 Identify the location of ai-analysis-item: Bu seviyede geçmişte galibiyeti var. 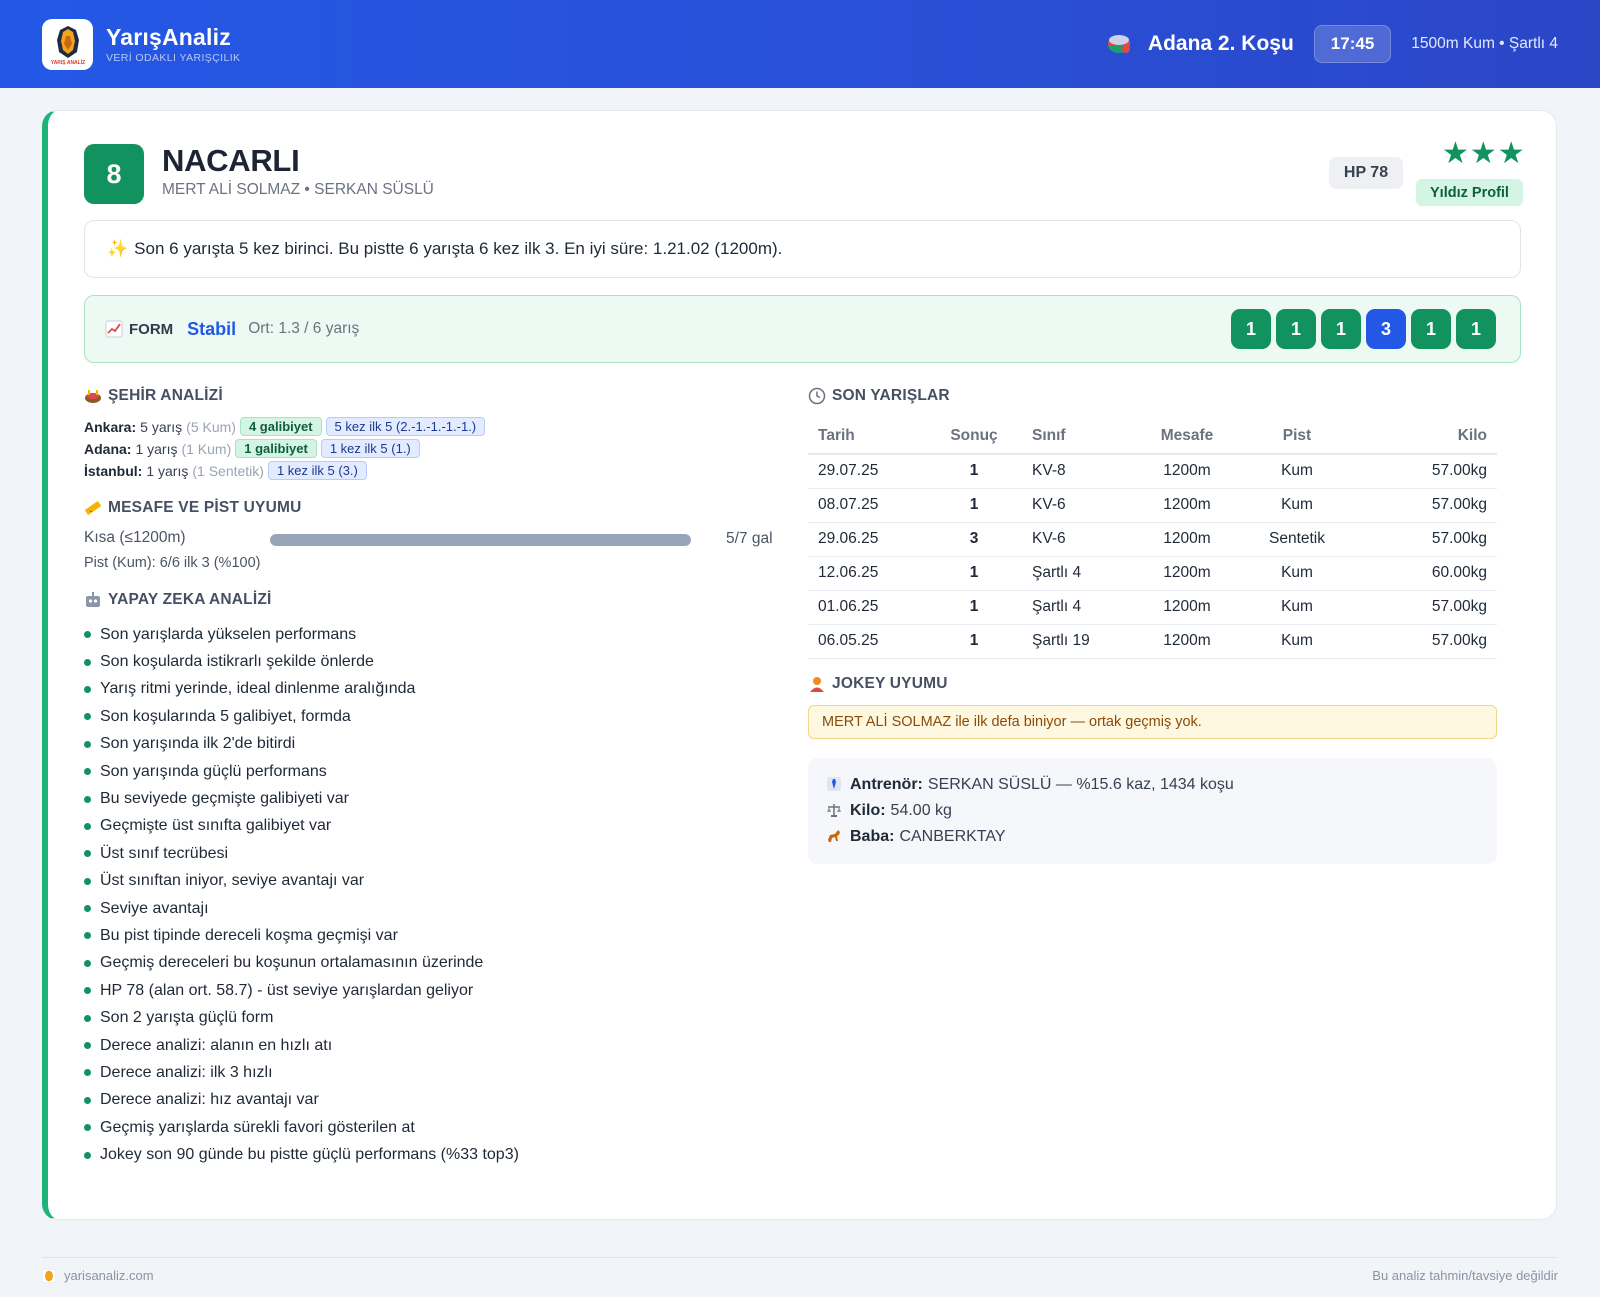
(301, 798).